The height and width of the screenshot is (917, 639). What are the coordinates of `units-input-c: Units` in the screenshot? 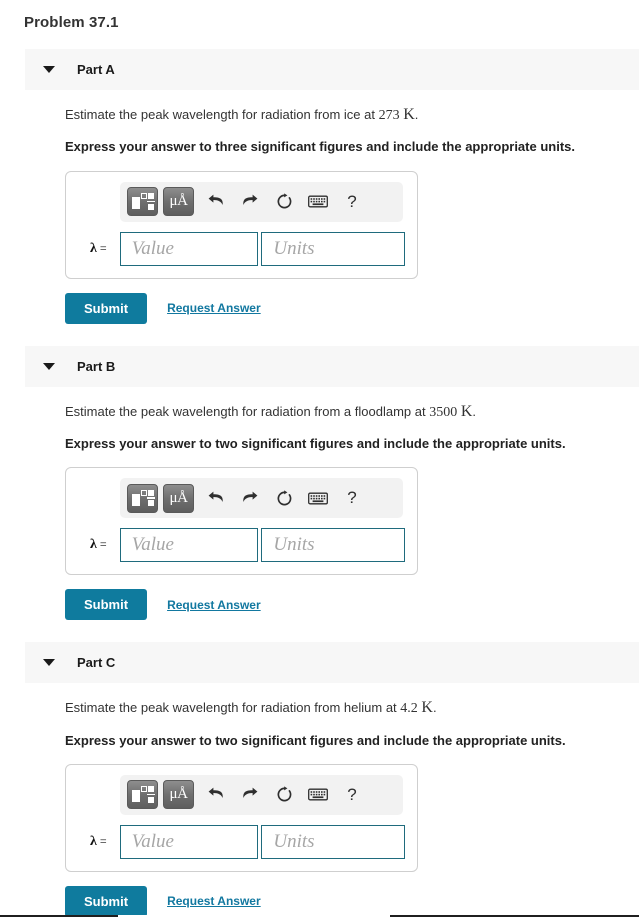 It's located at (333, 841).